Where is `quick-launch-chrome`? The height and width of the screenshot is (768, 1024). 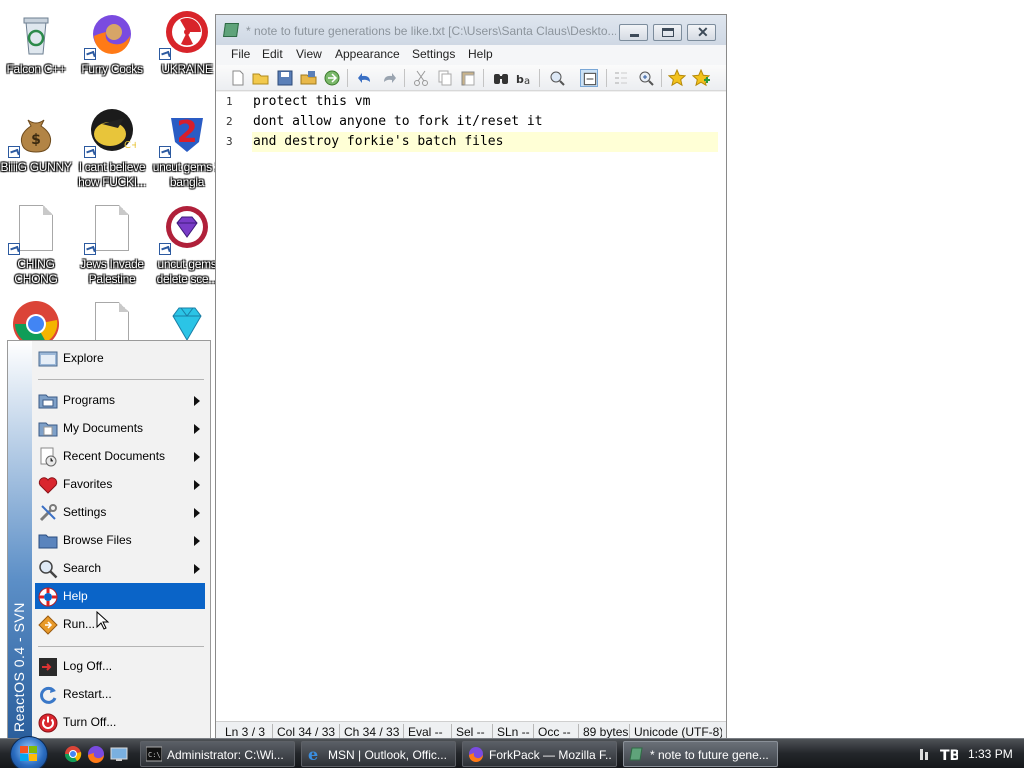
quick-launch-chrome is located at coordinates (73, 754).